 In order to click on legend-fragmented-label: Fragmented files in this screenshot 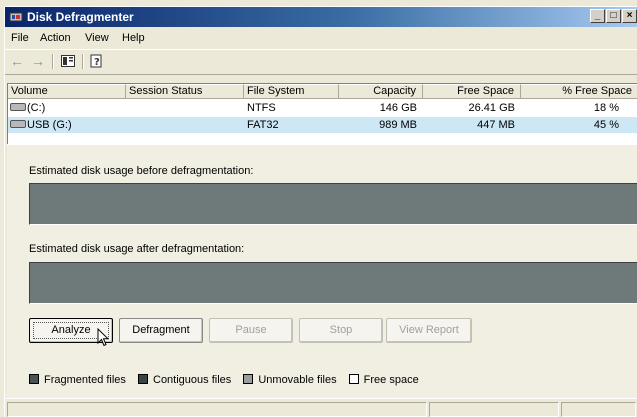, I will do `click(85, 380)`.